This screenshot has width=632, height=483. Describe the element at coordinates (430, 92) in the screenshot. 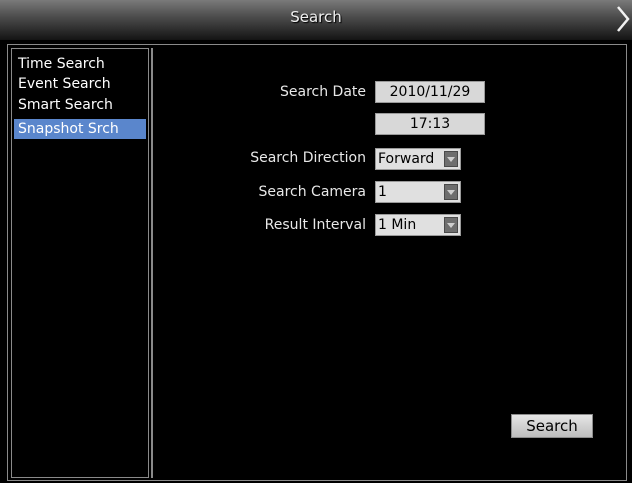

I see `search-date-field: 2010/11/29` at that location.